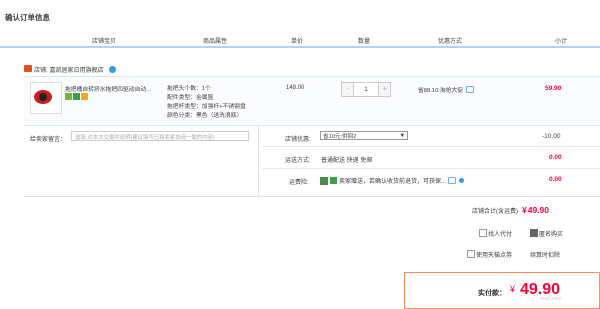 The width and height of the screenshot is (600, 309). Describe the element at coordinates (471, 254) in the screenshot. I see `tmall-points-checkbox` at that location.